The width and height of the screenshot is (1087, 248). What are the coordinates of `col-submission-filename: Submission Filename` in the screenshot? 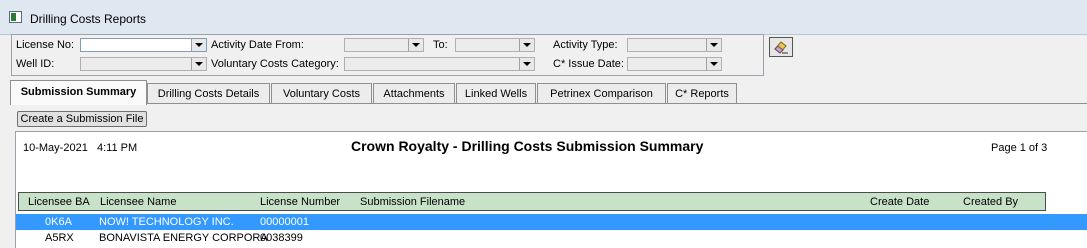 It's located at (413, 202).